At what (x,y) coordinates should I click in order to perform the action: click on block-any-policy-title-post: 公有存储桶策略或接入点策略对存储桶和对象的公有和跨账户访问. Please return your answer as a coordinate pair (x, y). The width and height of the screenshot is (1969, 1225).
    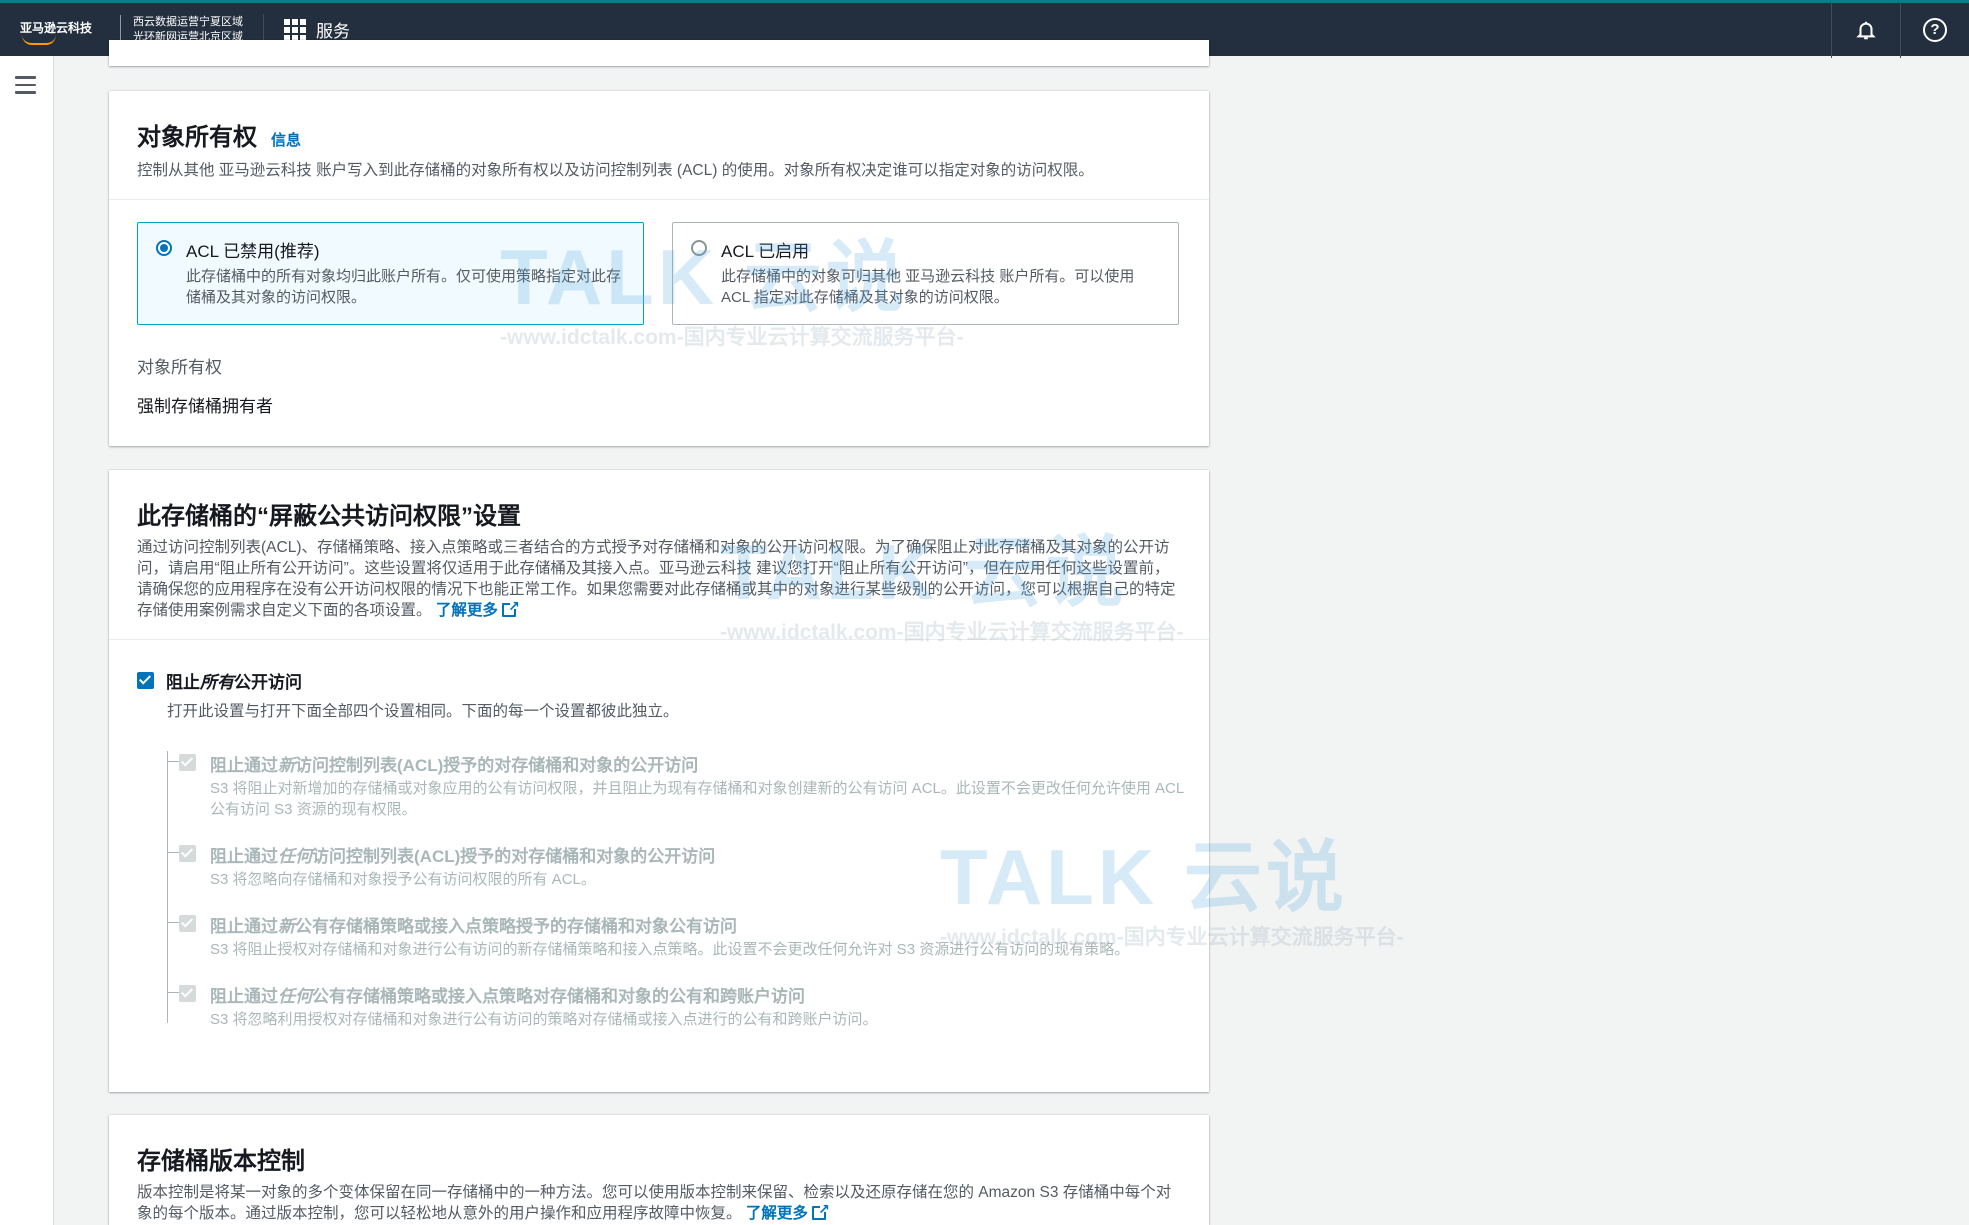
    Looking at the image, I should click on (558, 996).